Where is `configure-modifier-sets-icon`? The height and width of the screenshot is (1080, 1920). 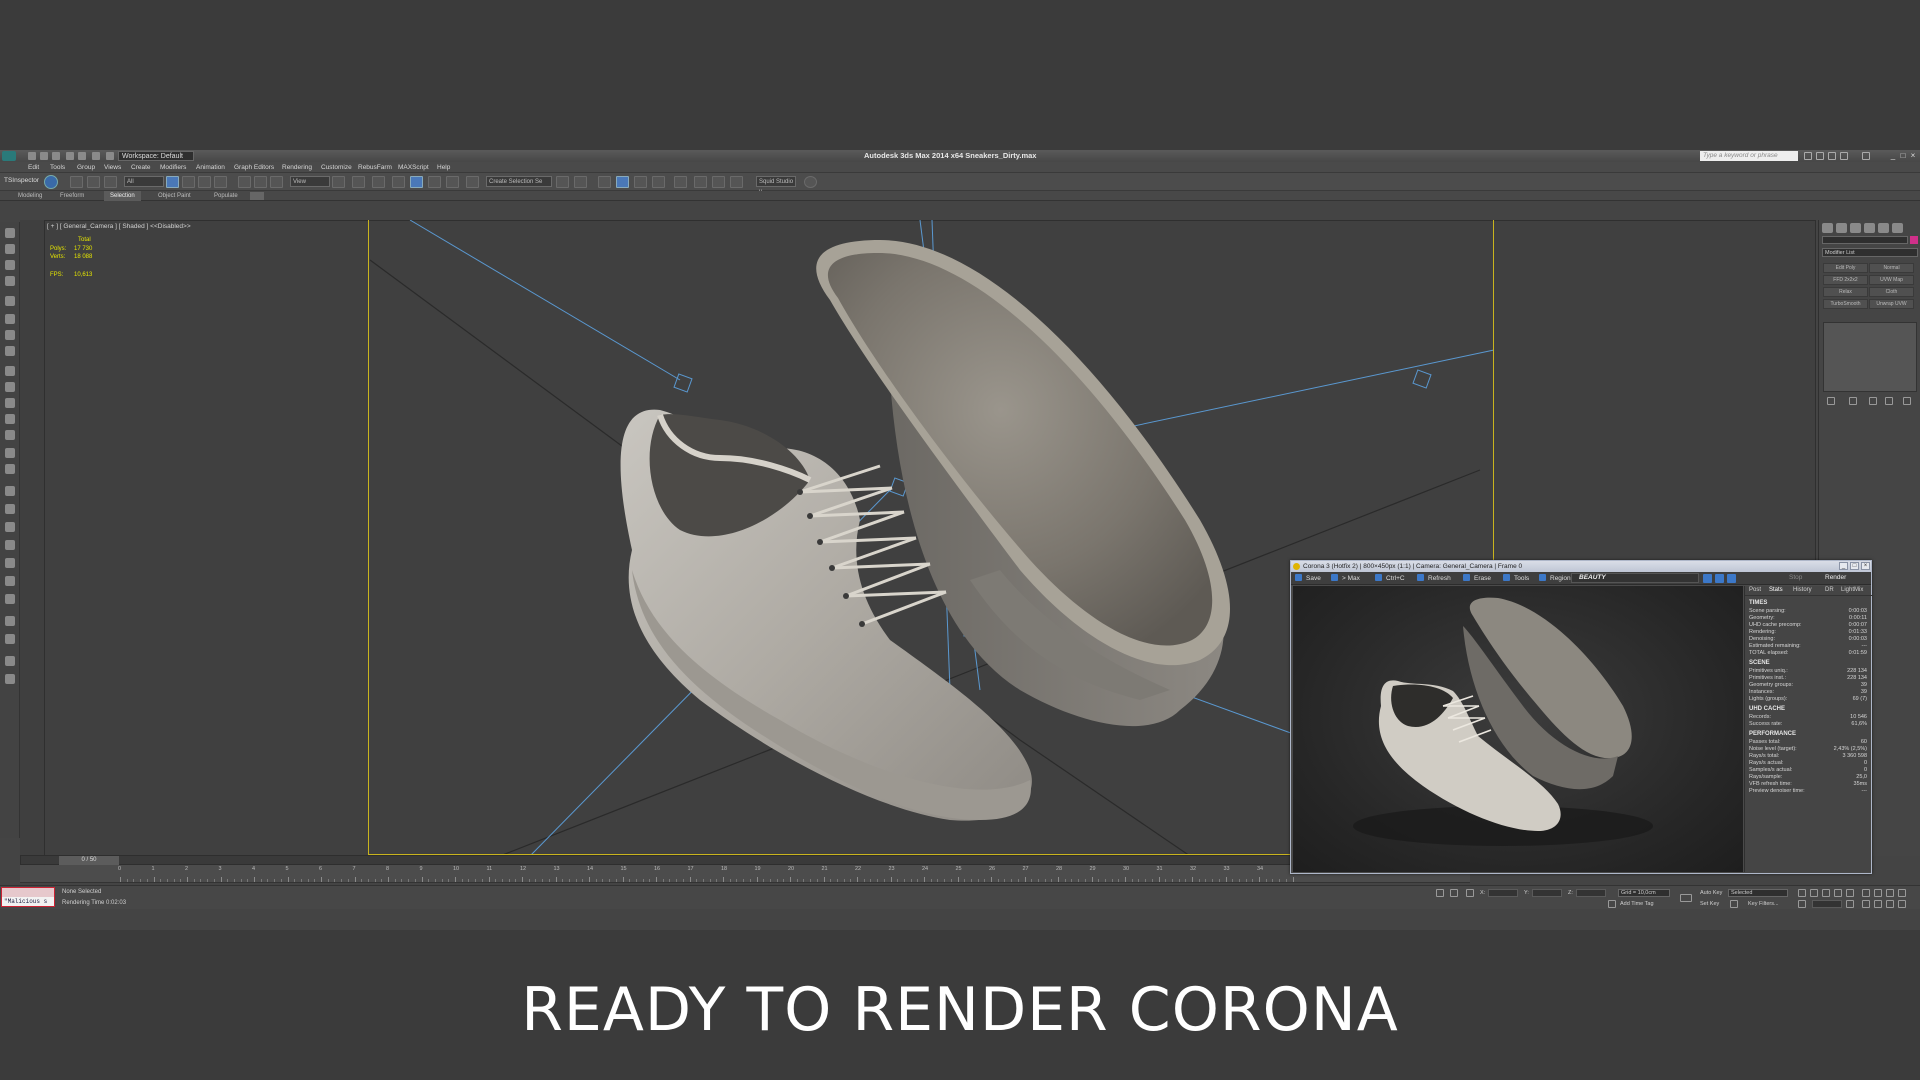
configure-modifier-sets-icon is located at coordinates (1907, 401).